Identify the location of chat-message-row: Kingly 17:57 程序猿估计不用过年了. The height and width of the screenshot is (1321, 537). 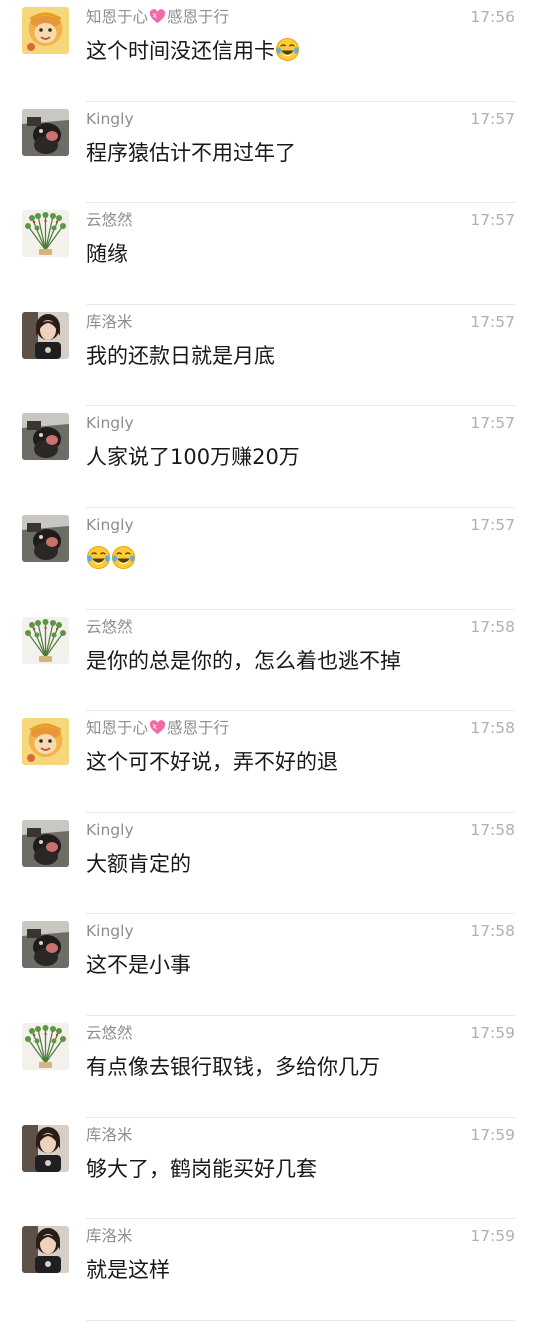
(268, 153).